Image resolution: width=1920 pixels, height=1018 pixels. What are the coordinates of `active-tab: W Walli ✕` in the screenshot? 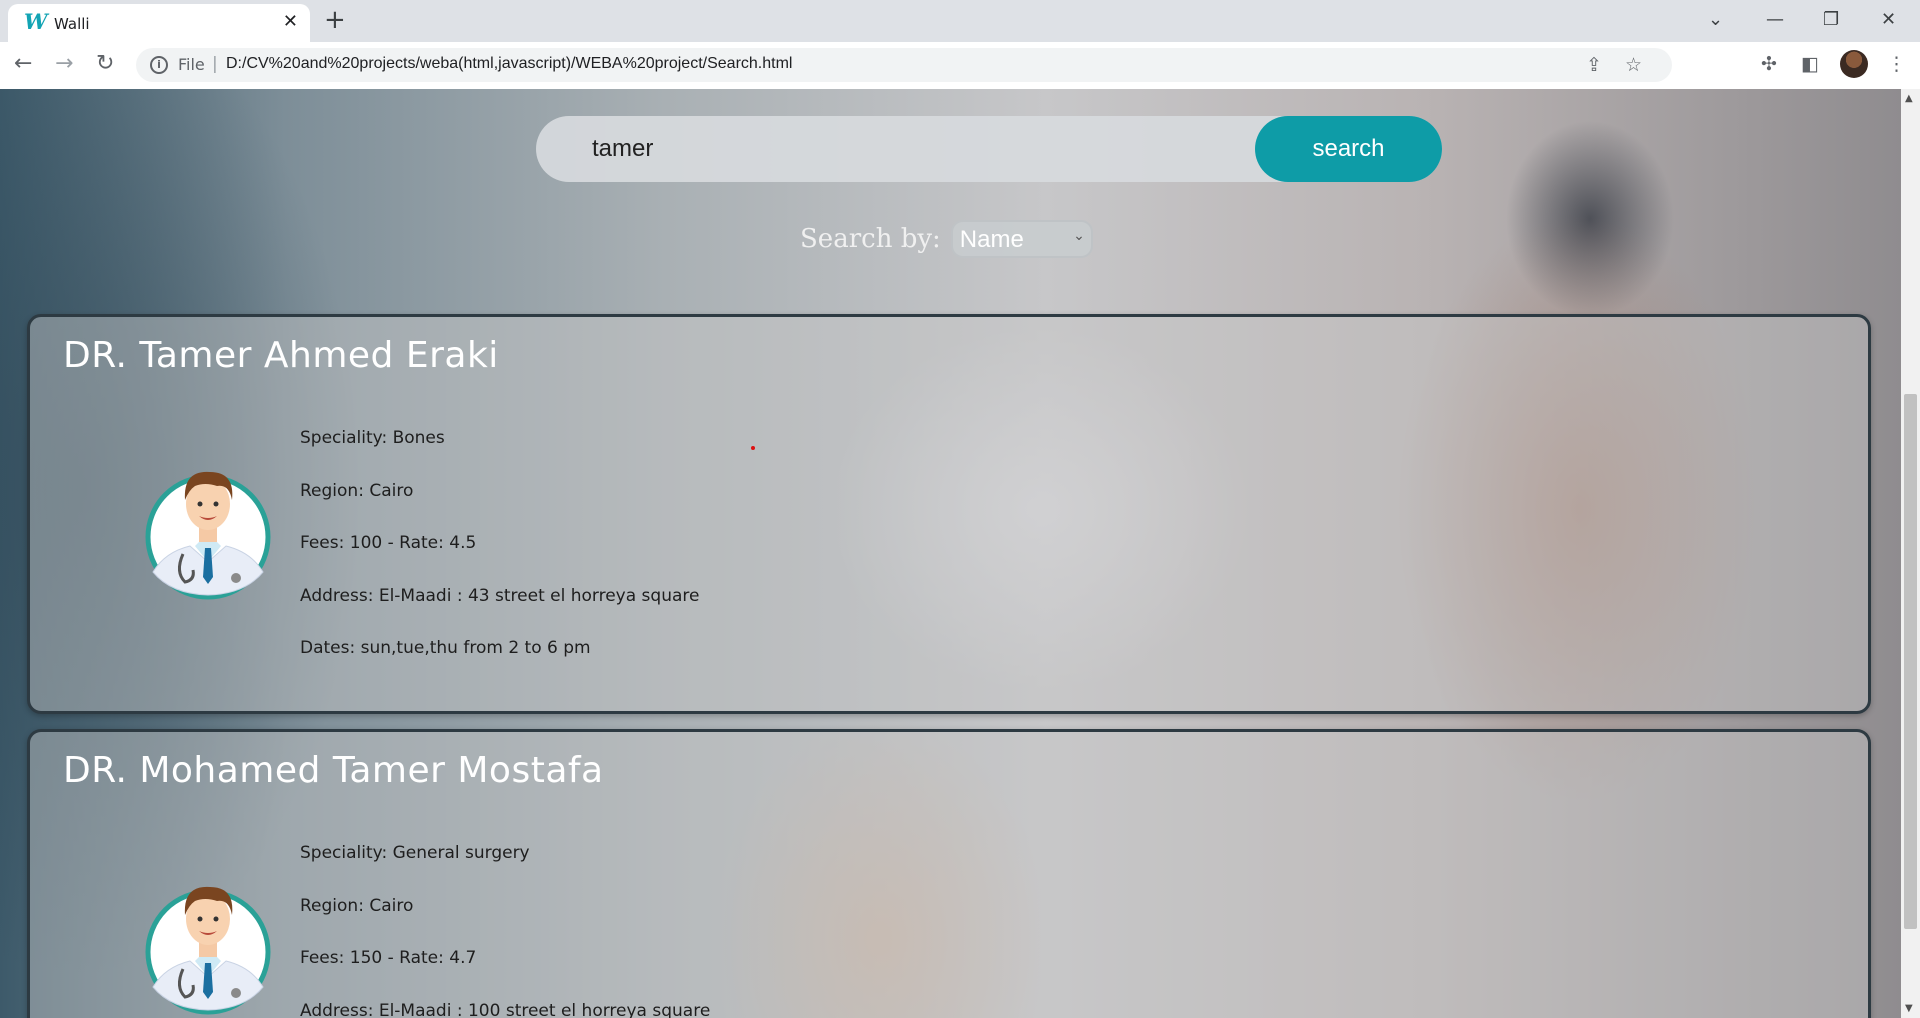 It's located at (159, 23).